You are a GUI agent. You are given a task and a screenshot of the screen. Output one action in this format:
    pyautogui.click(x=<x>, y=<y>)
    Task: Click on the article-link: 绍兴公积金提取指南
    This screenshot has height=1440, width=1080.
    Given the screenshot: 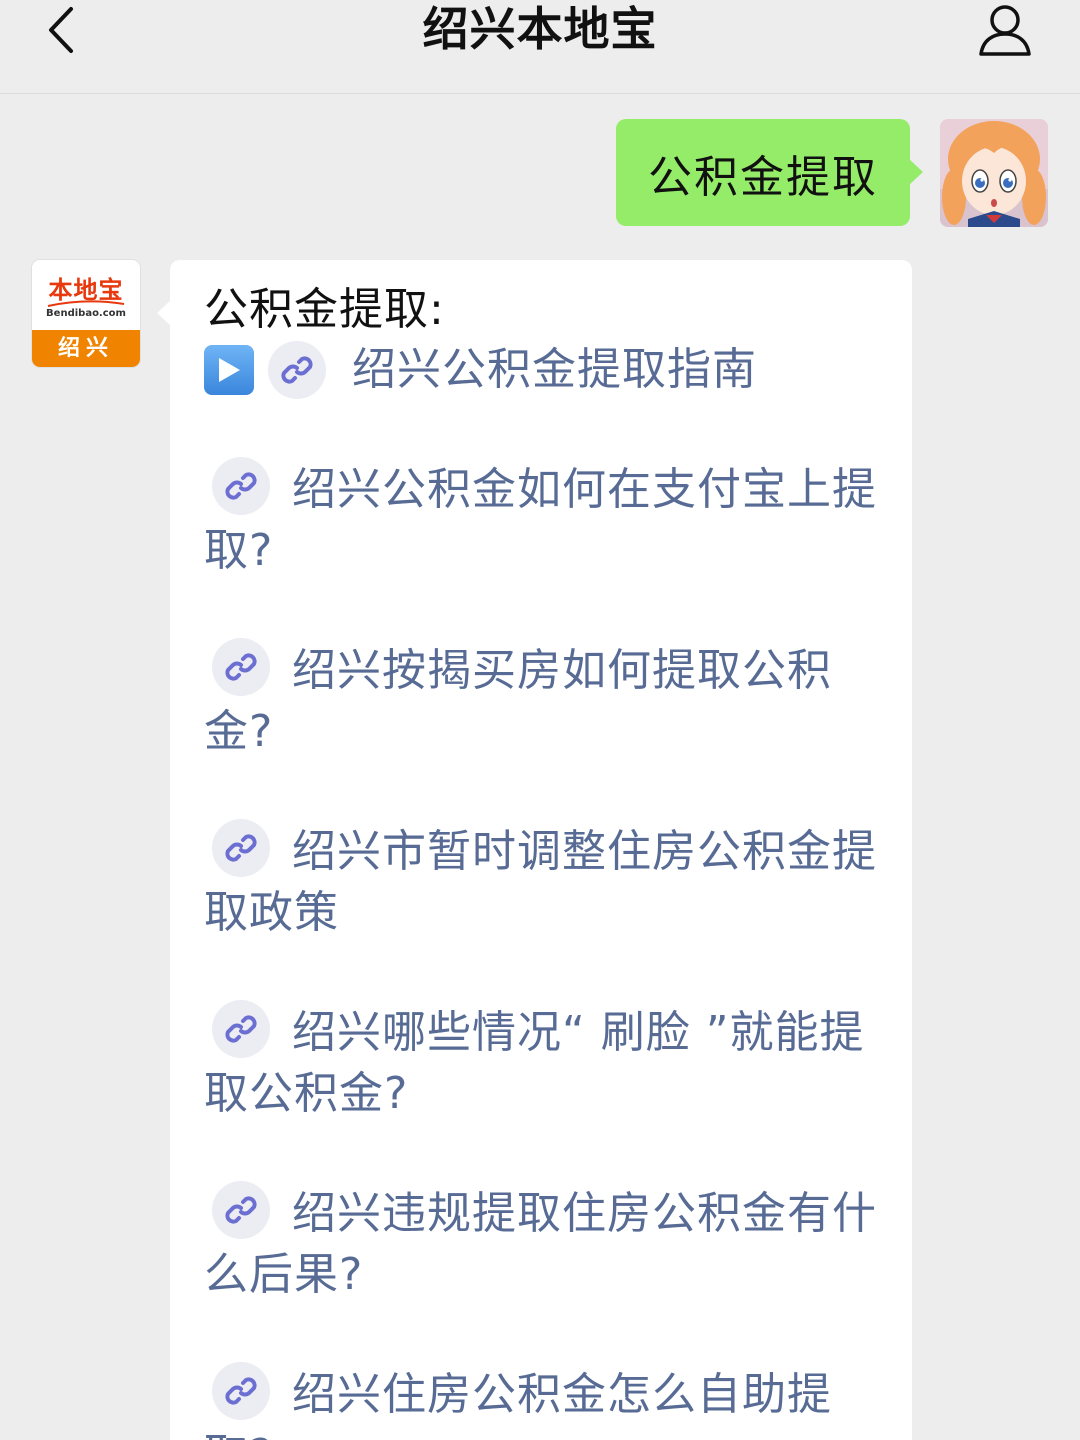 What is the action you would take?
    pyautogui.click(x=554, y=370)
    